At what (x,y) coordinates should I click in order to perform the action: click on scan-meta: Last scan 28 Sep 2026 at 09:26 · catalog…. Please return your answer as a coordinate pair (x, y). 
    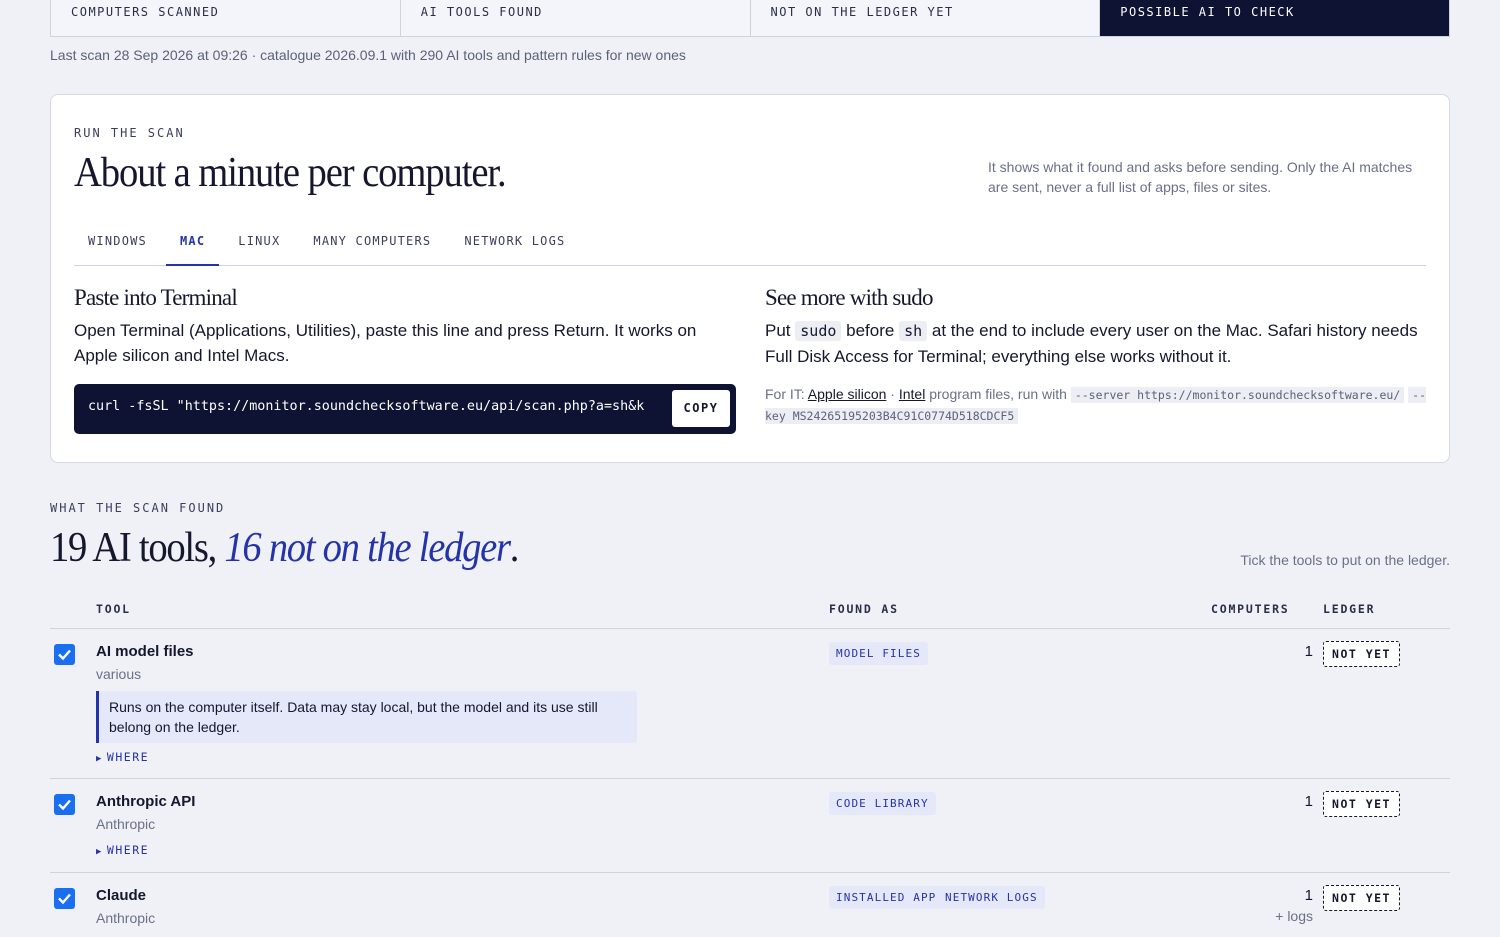
    Looking at the image, I should click on (368, 55).